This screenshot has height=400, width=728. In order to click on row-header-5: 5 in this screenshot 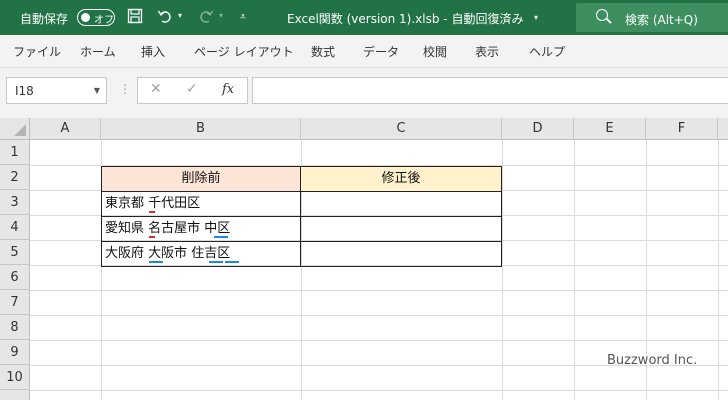, I will do `click(15, 252)`.